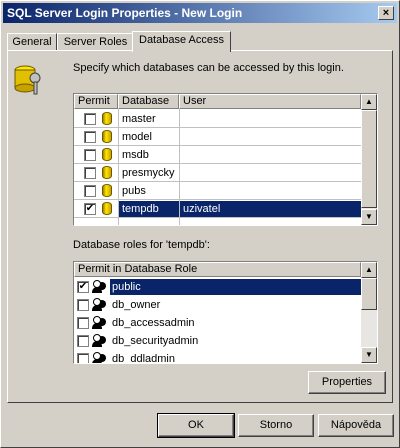 The image size is (400, 448). I want to click on db-scrollbar: ▲ ▼, so click(369, 159).